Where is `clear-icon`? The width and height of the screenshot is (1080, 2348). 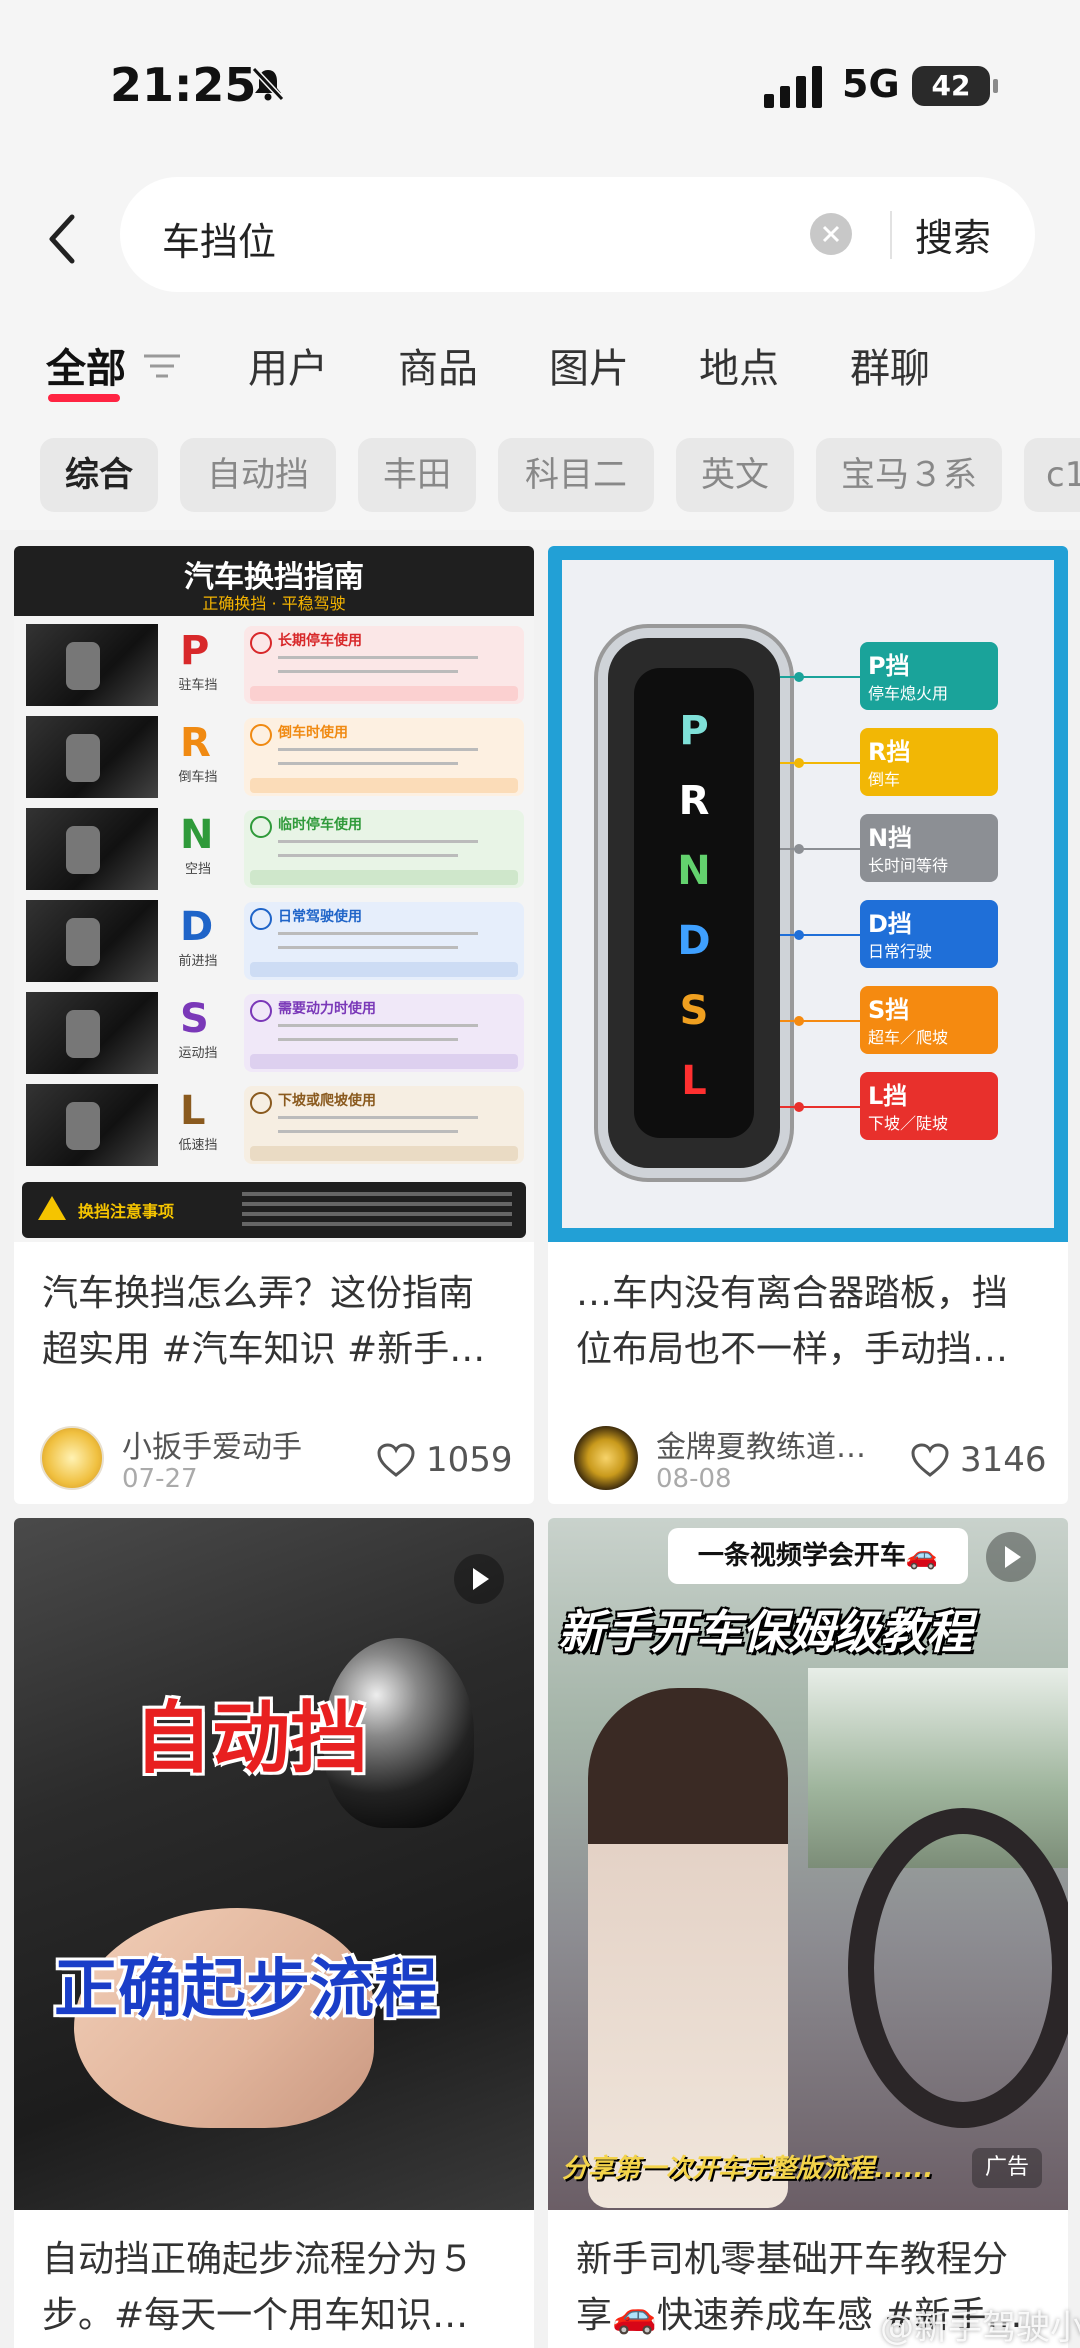
clear-icon is located at coordinates (831, 234).